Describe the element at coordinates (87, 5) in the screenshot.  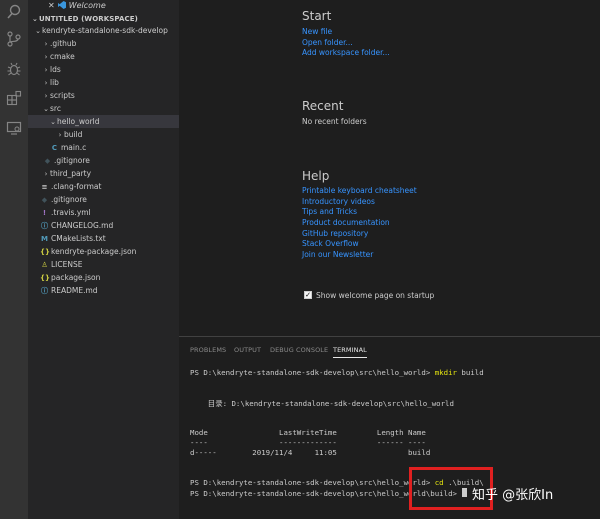
I see `tab-welcome-label: Welcome` at that location.